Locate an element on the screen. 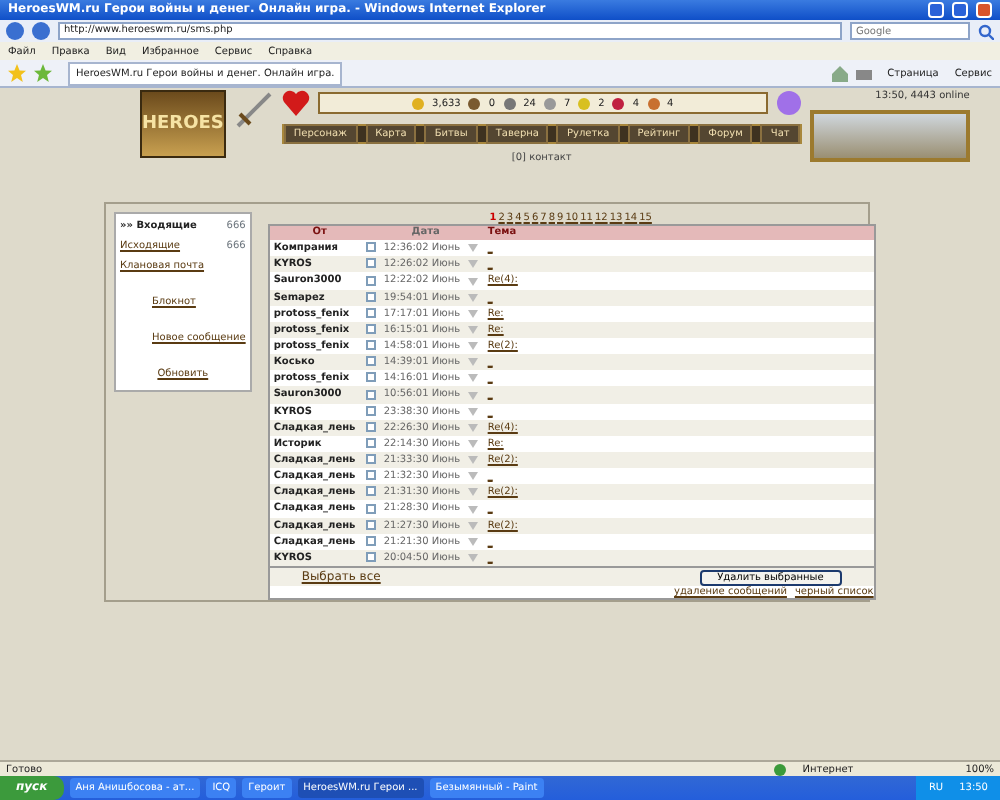 Image resolution: width=1000 pixels, height=800 pixels. home-icon is located at coordinates (839, 73).